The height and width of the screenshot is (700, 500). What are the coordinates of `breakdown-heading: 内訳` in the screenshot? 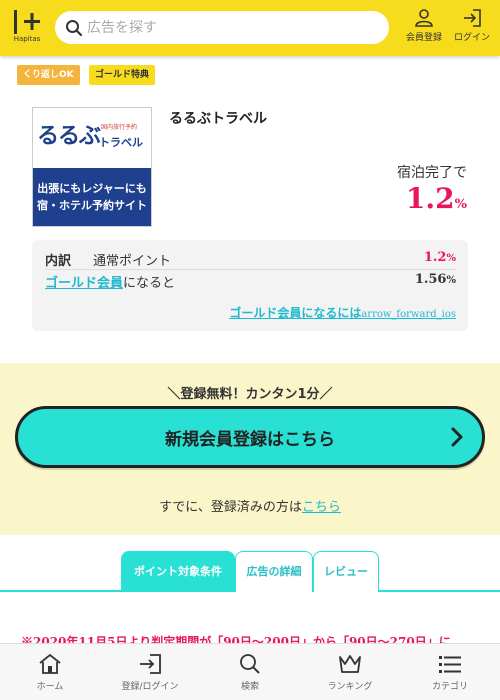 It's located at (58, 261).